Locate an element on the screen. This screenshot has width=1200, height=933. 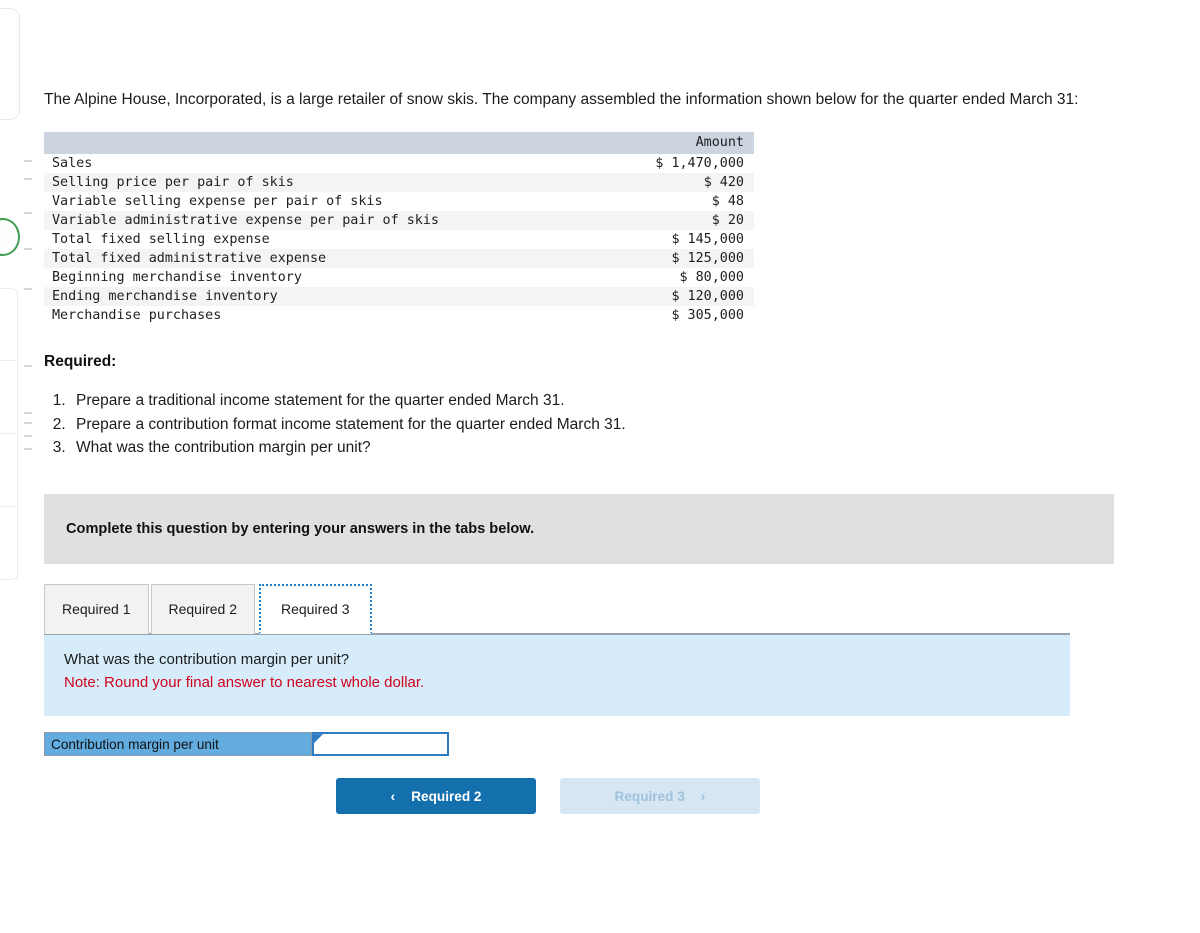
table-cell-label: Ending merchandise inventory is located at coordinates (165, 297).